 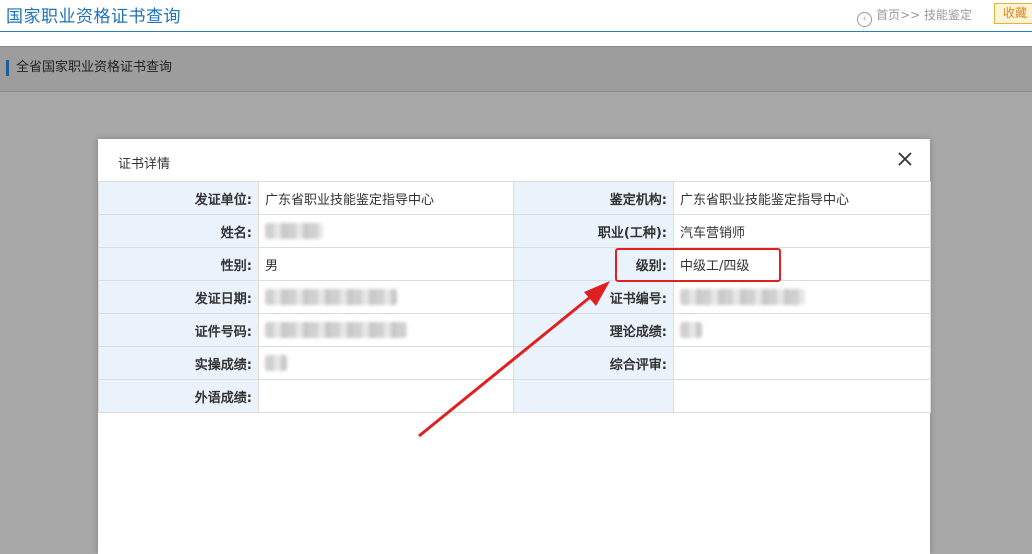 I want to click on section-title: 全省国家职业资格证书查询, so click(x=89, y=68).